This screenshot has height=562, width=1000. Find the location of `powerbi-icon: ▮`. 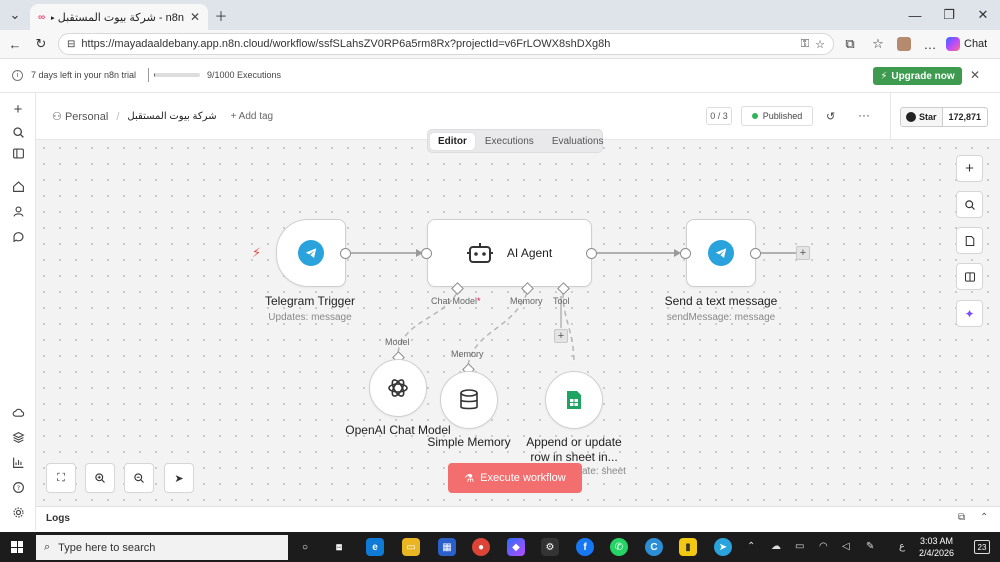

powerbi-icon: ▮ is located at coordinates (688, 547).